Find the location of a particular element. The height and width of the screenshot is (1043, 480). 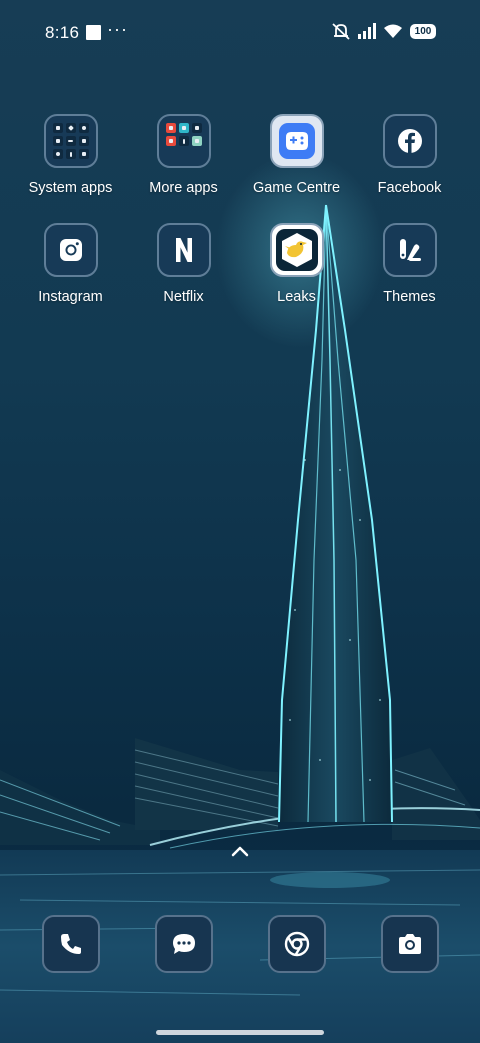

app-drawer-chevron-up-icon is located at coordinates (240, 851).